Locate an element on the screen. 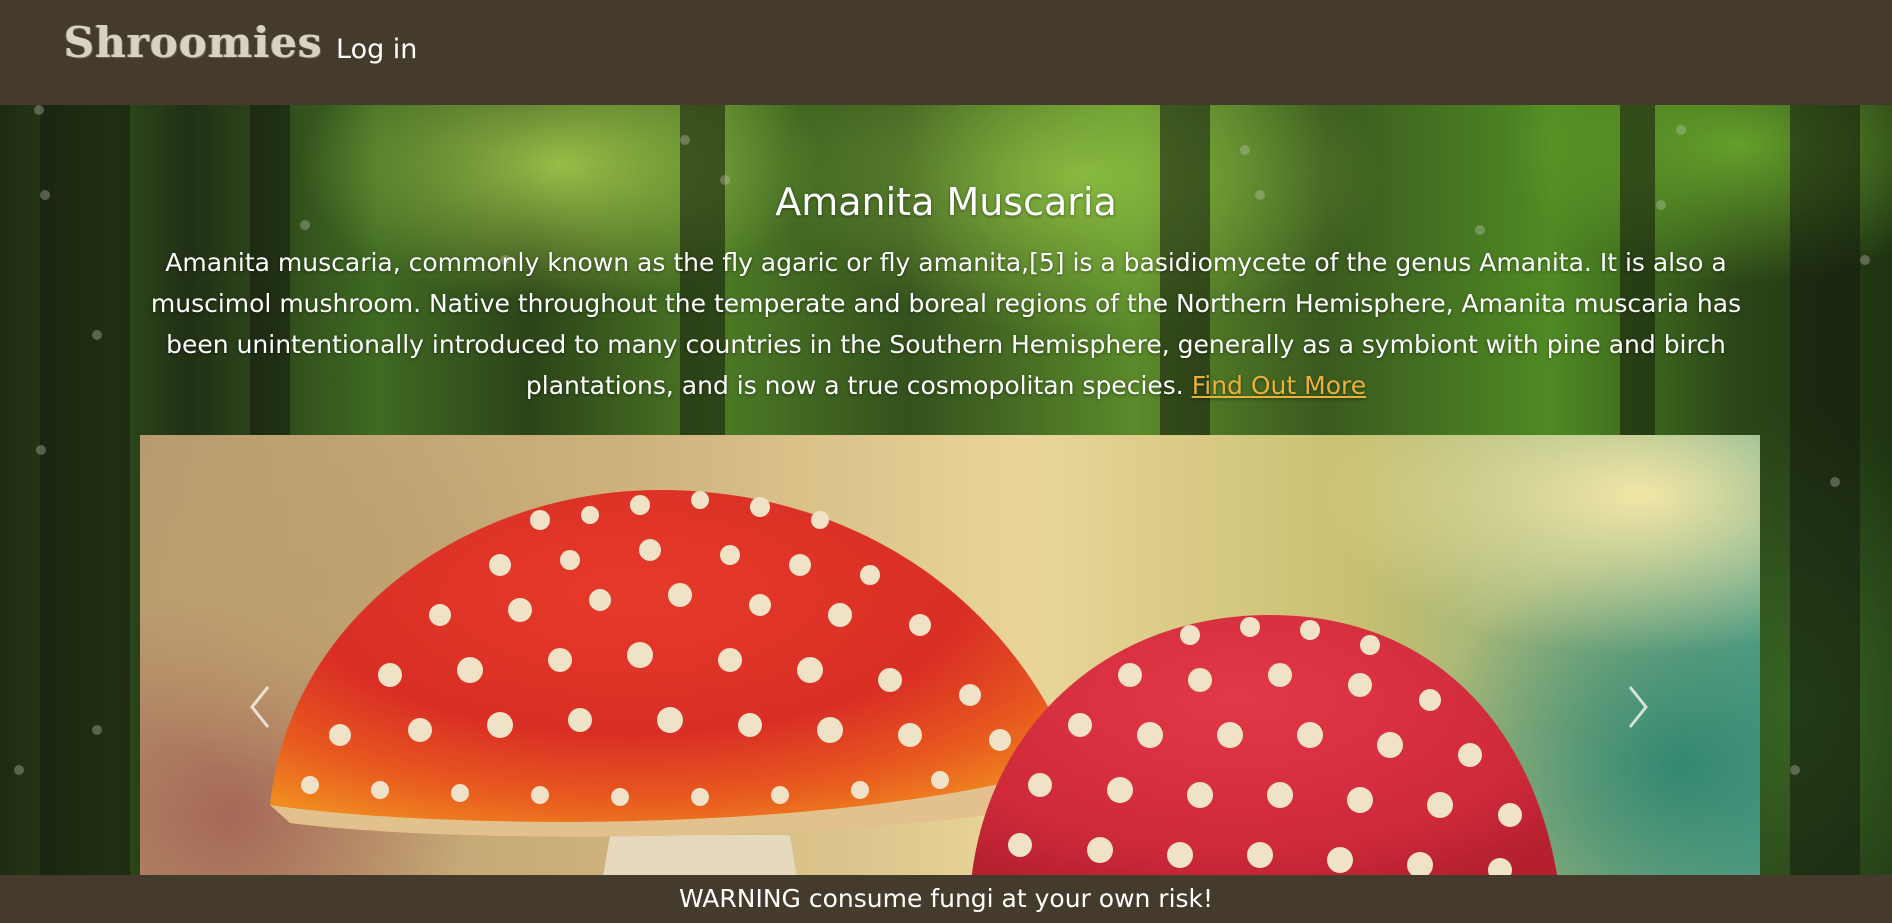 The width and height of the screenshot is (1892, 923). warning-footer: WARNING consume fungi at your own risk! is located at coordinates (946, 899).